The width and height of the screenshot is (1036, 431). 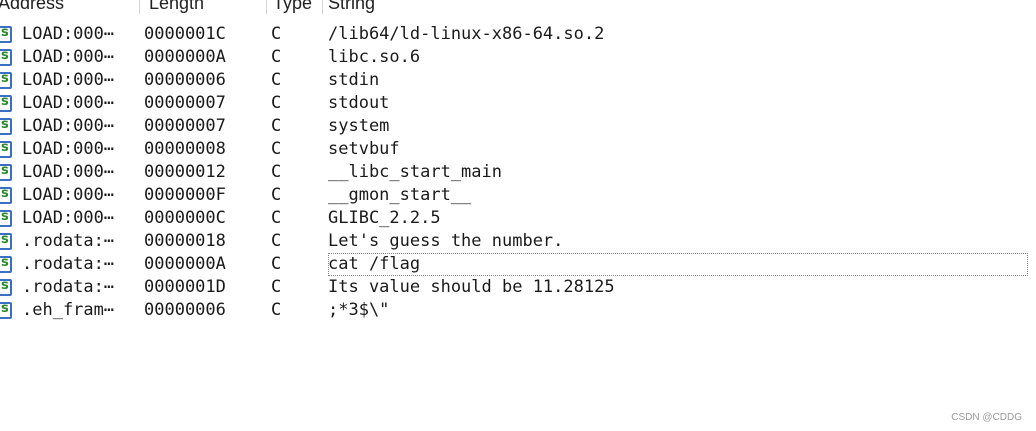 I want to click on length-cell: 00000018, so click(x=185, y=241).